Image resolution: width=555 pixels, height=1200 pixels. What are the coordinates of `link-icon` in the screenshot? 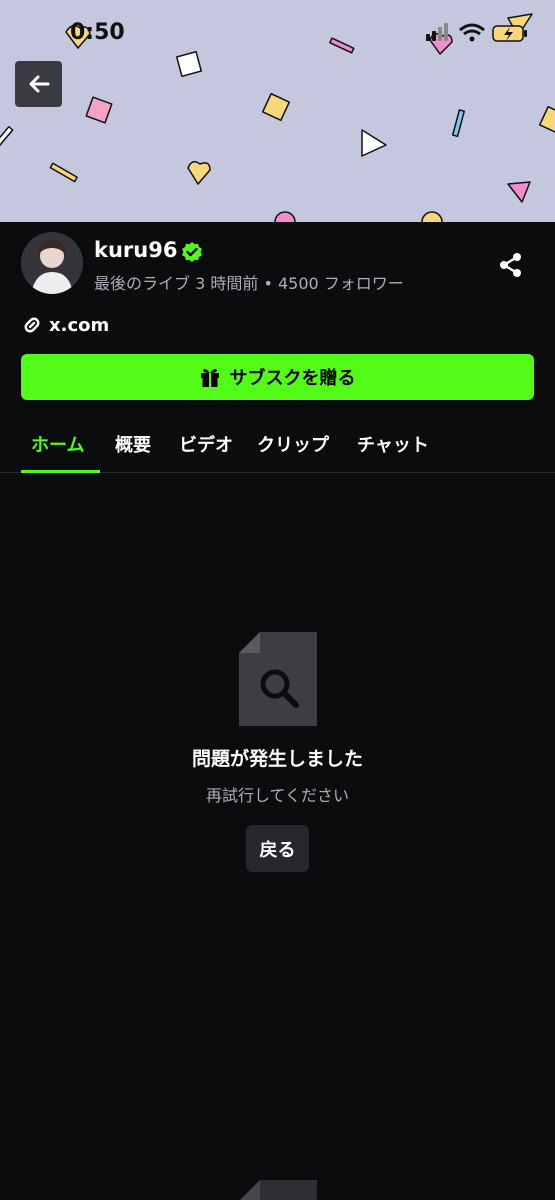 It's located at (32, 325).